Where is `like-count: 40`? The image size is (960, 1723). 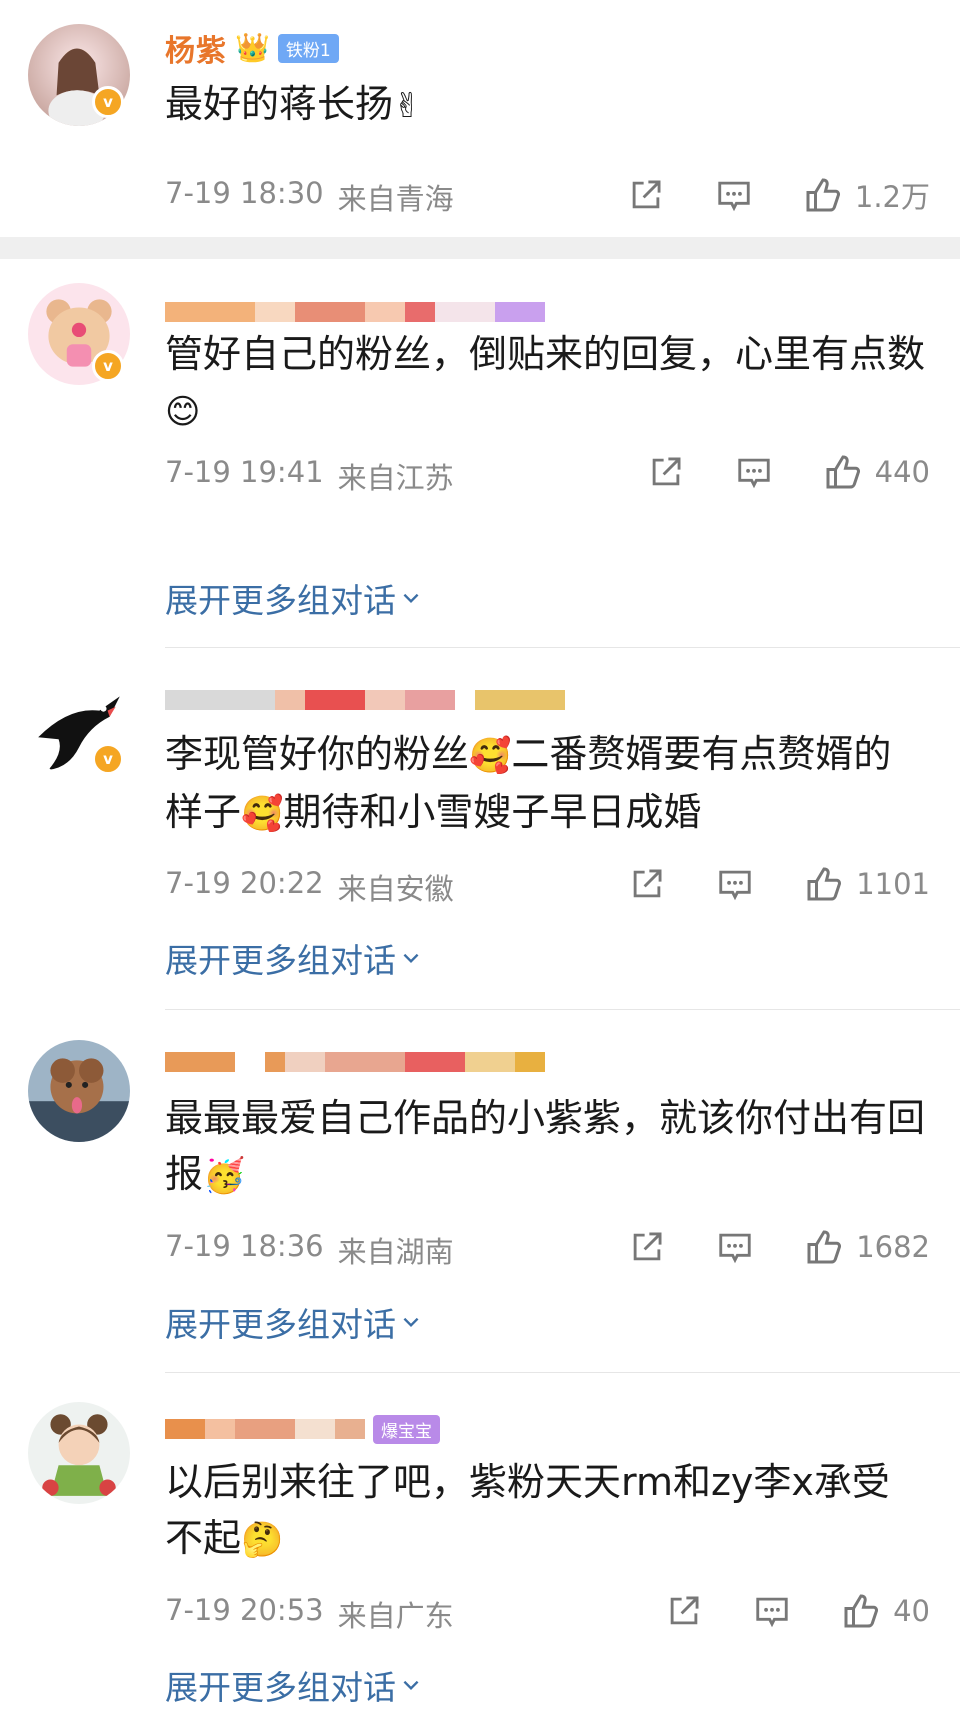 like-count: 40 is located at coordinates (911, 1611).